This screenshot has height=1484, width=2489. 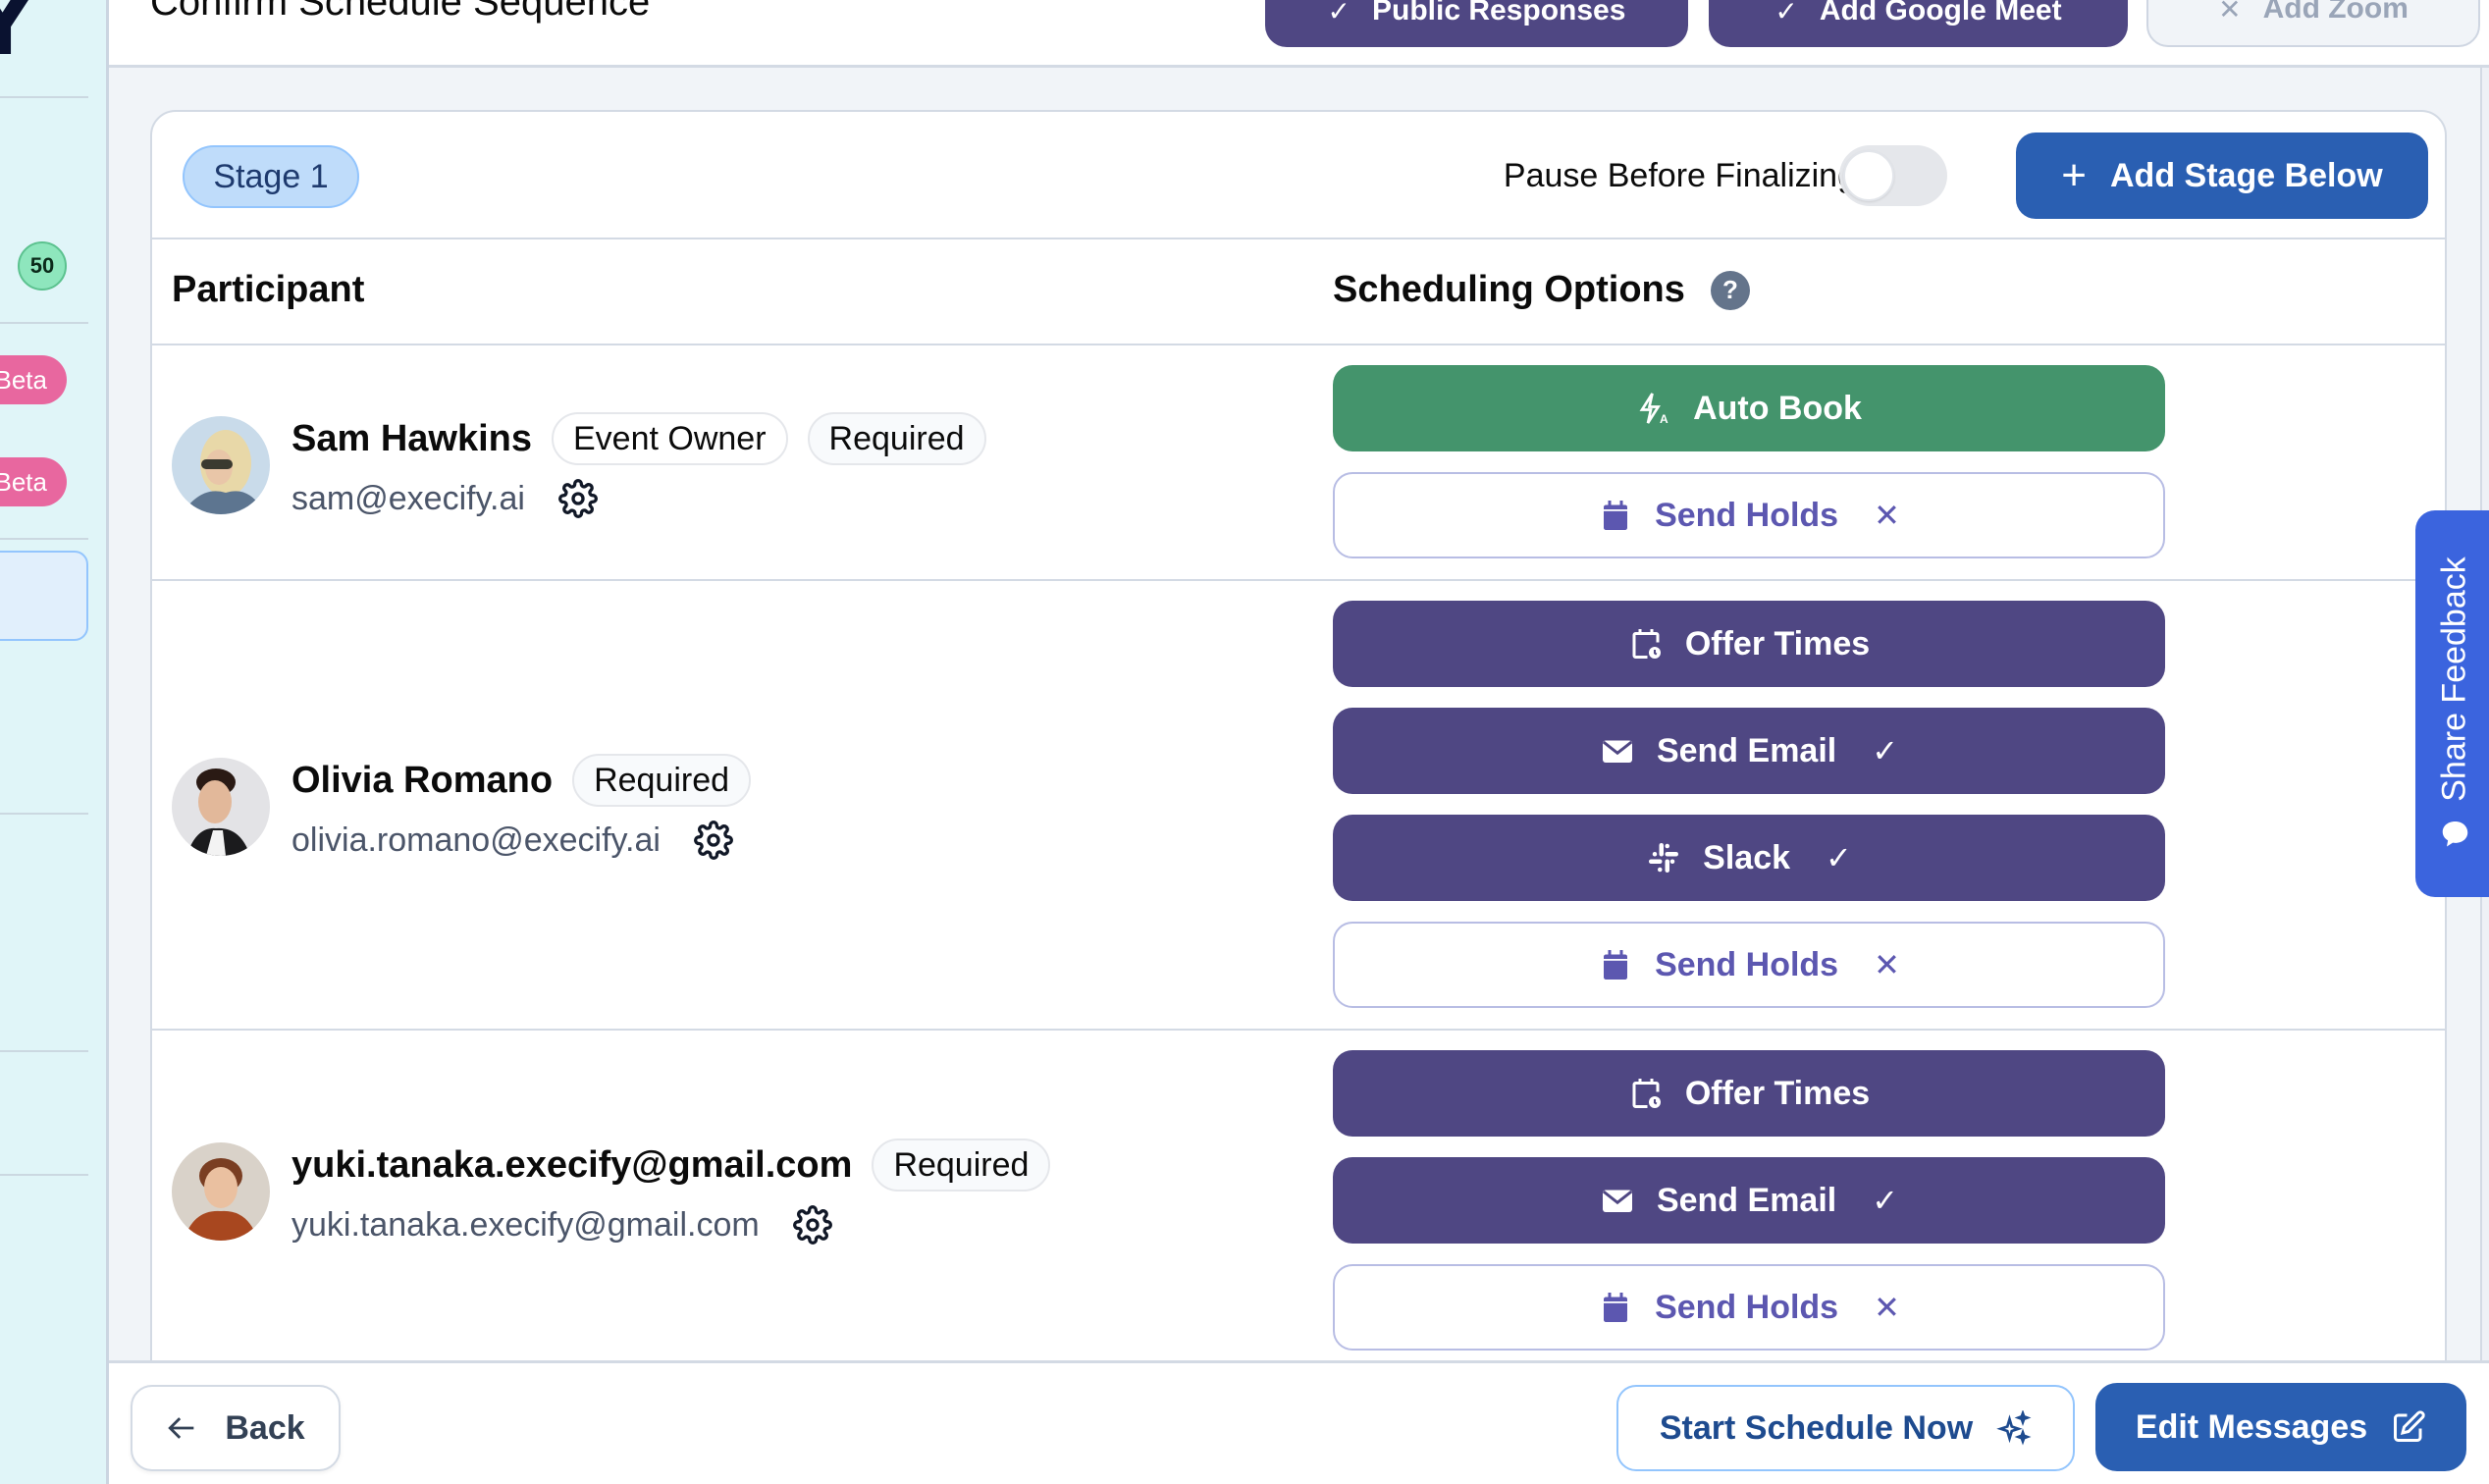 What do you see at coordinates (670, 438) in the screenshot?
I see `event-owner-tag: Event Owner` at bounding box center [670, 438].